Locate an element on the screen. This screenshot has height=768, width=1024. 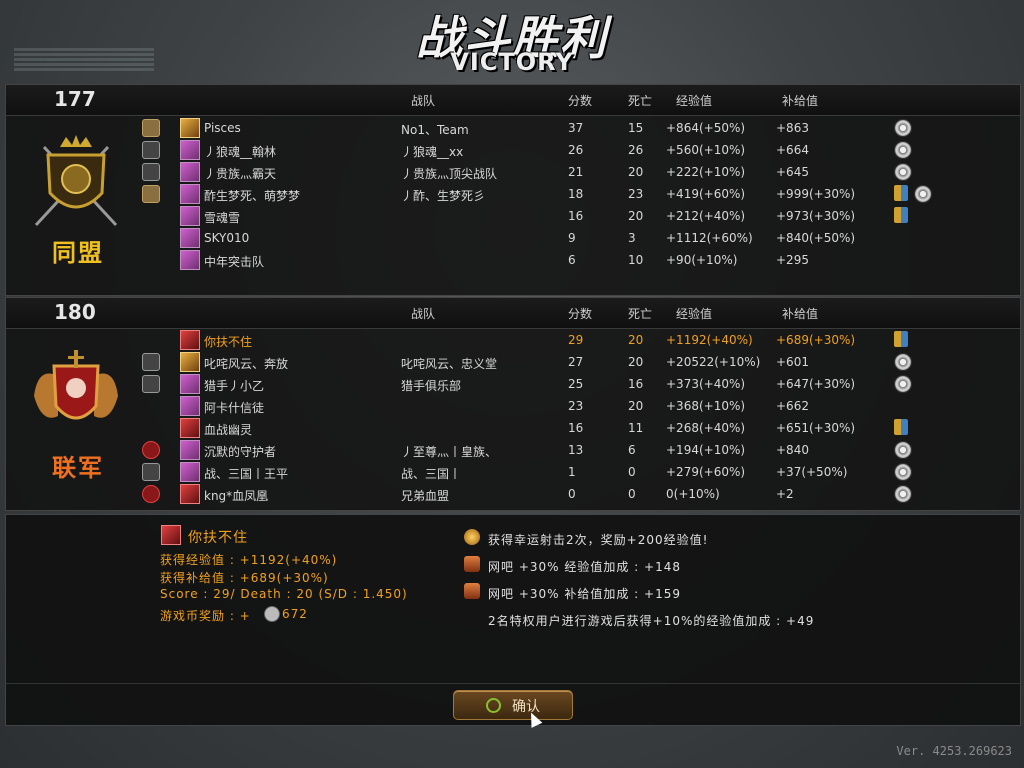
player-exp: +279(+60%) is located at coordinates (706, 472).